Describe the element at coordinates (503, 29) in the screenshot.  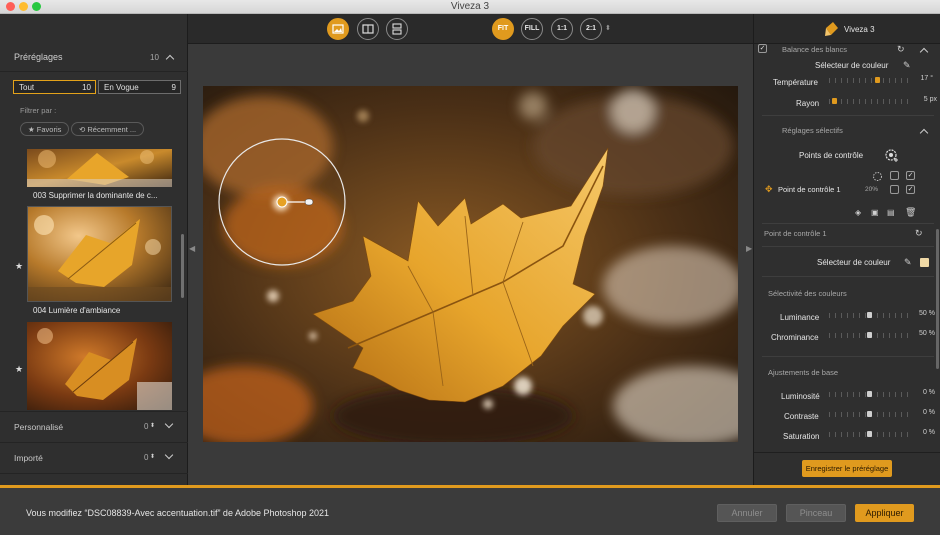
I see `zoom-fit-button: FIT` at that location.